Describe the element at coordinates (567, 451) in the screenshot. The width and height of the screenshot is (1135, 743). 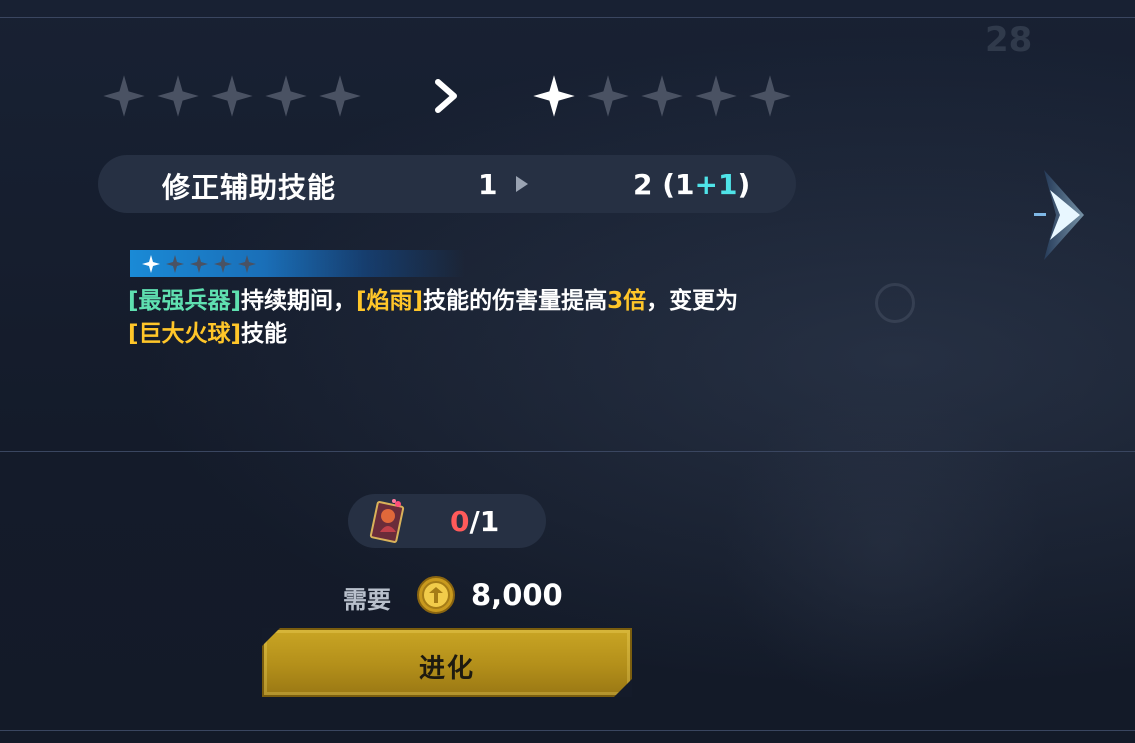
I see `middle-divider` at that location.